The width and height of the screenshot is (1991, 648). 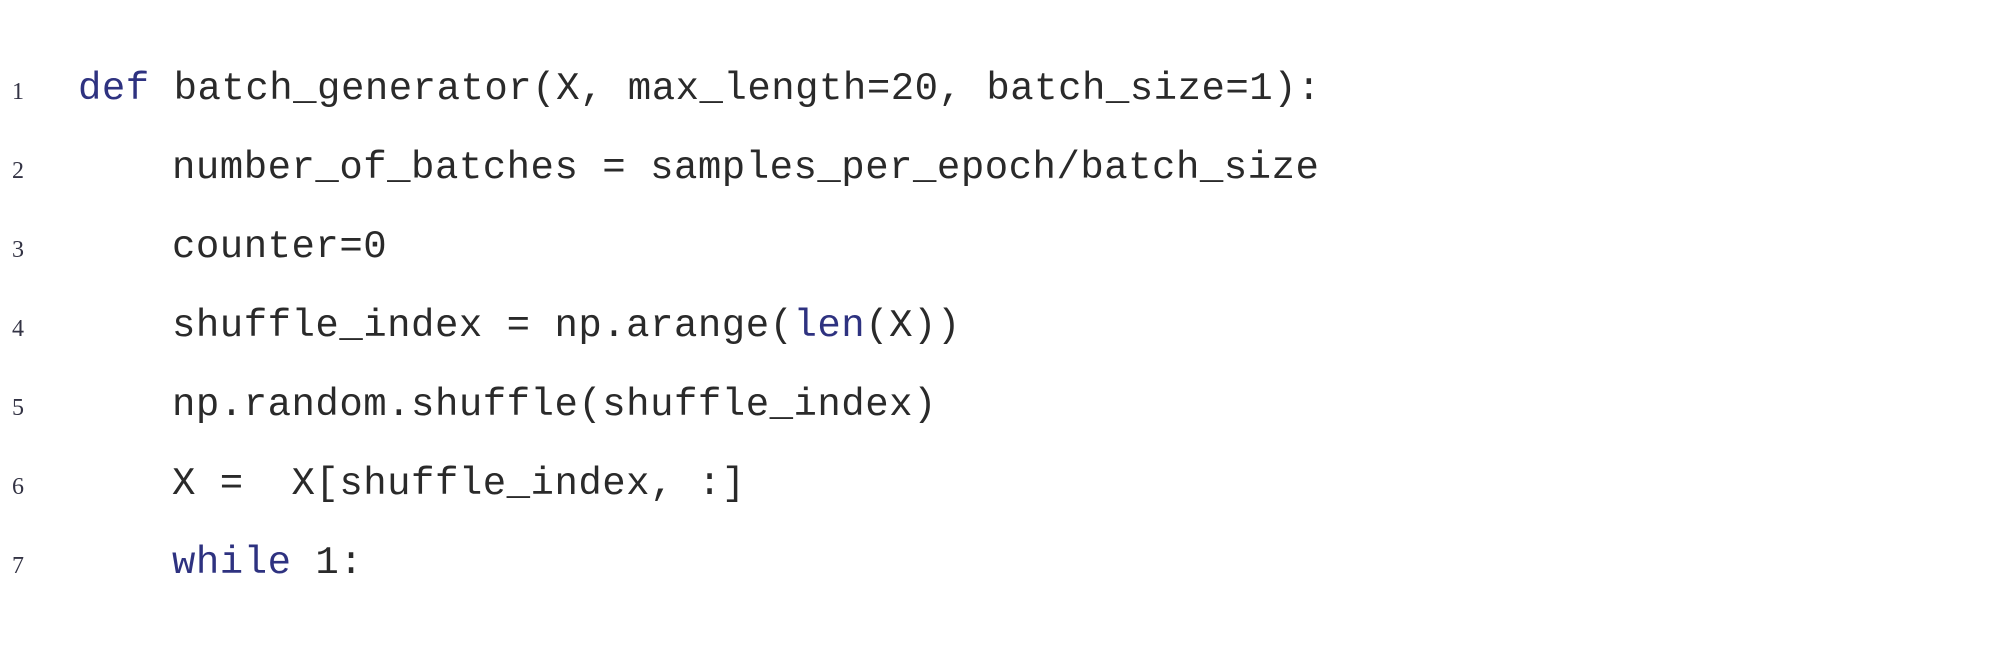 I want to click on keyword-def: def, so click(x=114, y=89).